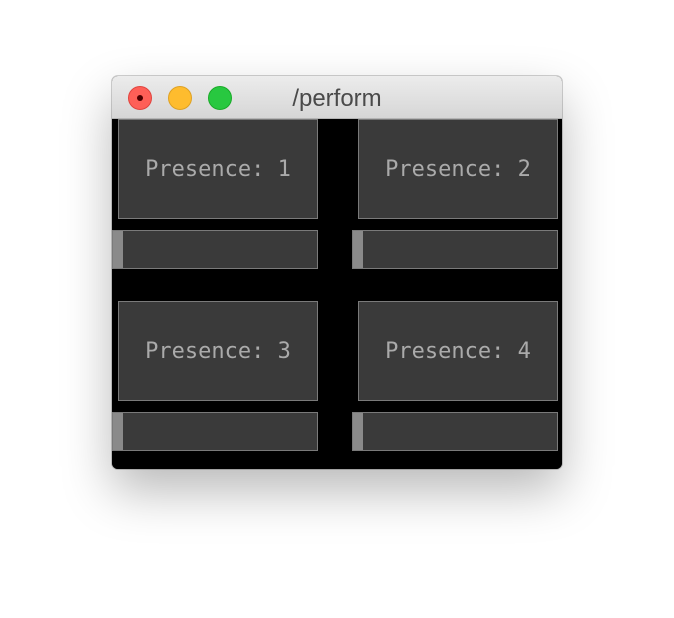 This screenshot has width=674, height=618. I want to click on presence-3-slider, so click(215, 431).